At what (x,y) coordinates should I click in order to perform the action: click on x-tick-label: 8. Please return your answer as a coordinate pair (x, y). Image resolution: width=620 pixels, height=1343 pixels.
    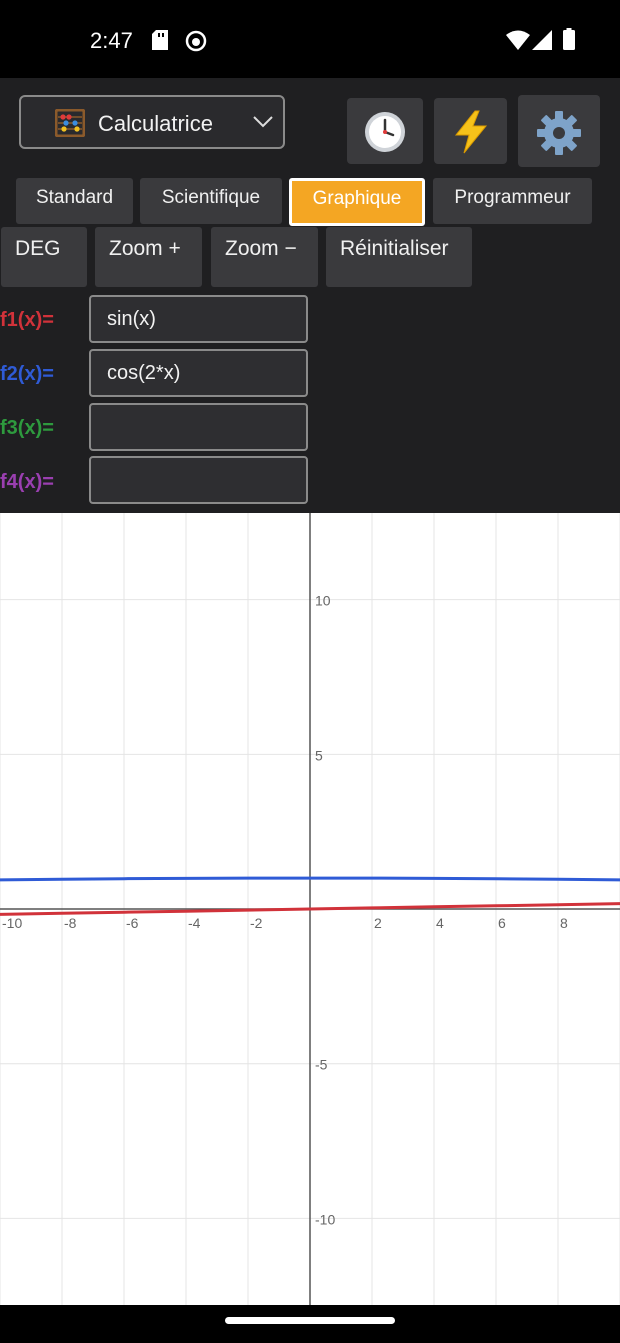
    Looking at the image, I should click on (564, 923).